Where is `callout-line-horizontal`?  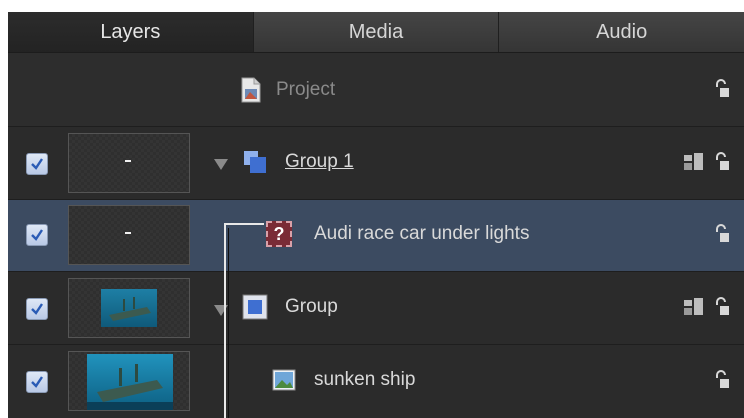 callout-line-horizontal is located at coordinates (244, 224).